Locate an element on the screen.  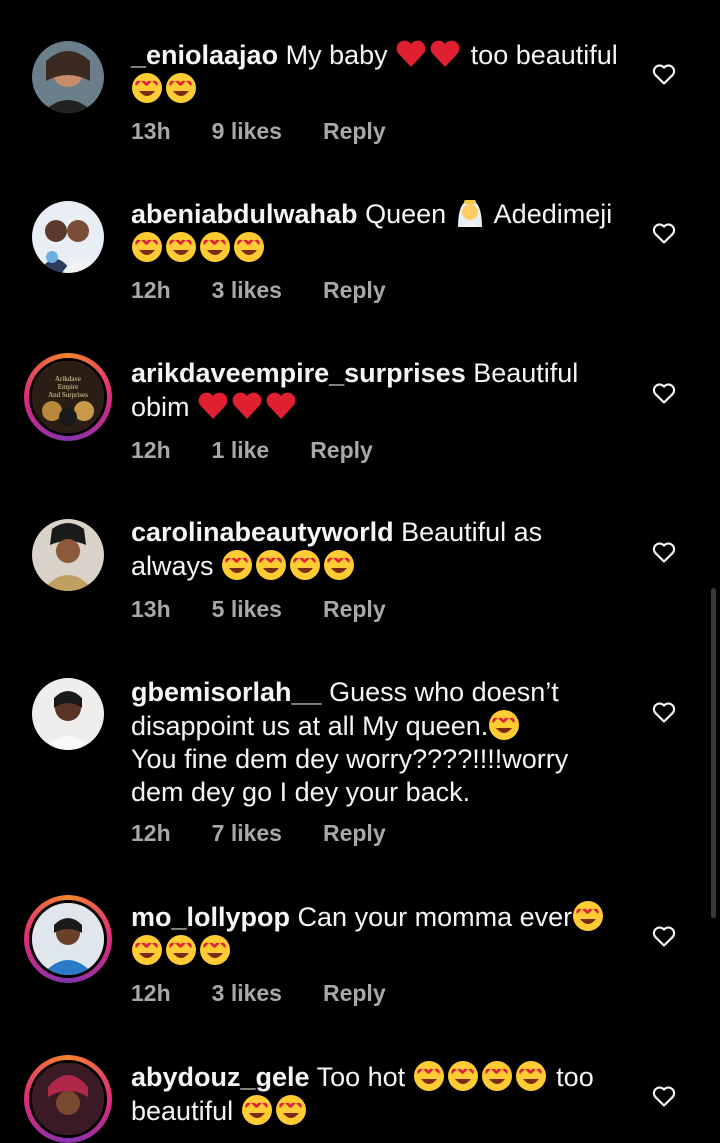
comment-likes: 1 like is located at coordinates (241, 450).